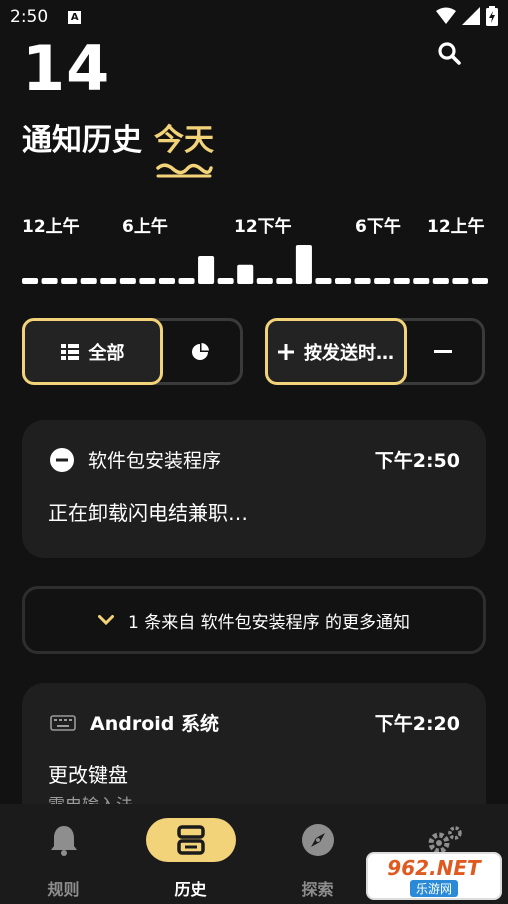  I want to click on battery-icon, so click(492, 16).